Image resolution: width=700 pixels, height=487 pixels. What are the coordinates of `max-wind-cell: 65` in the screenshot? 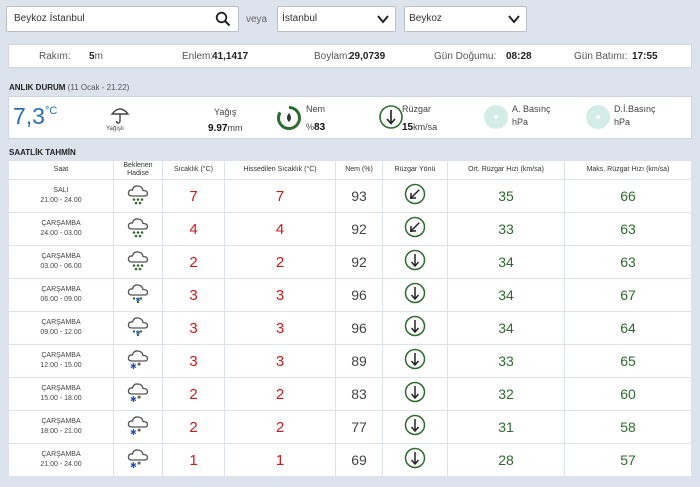 It's located at (628, 361).